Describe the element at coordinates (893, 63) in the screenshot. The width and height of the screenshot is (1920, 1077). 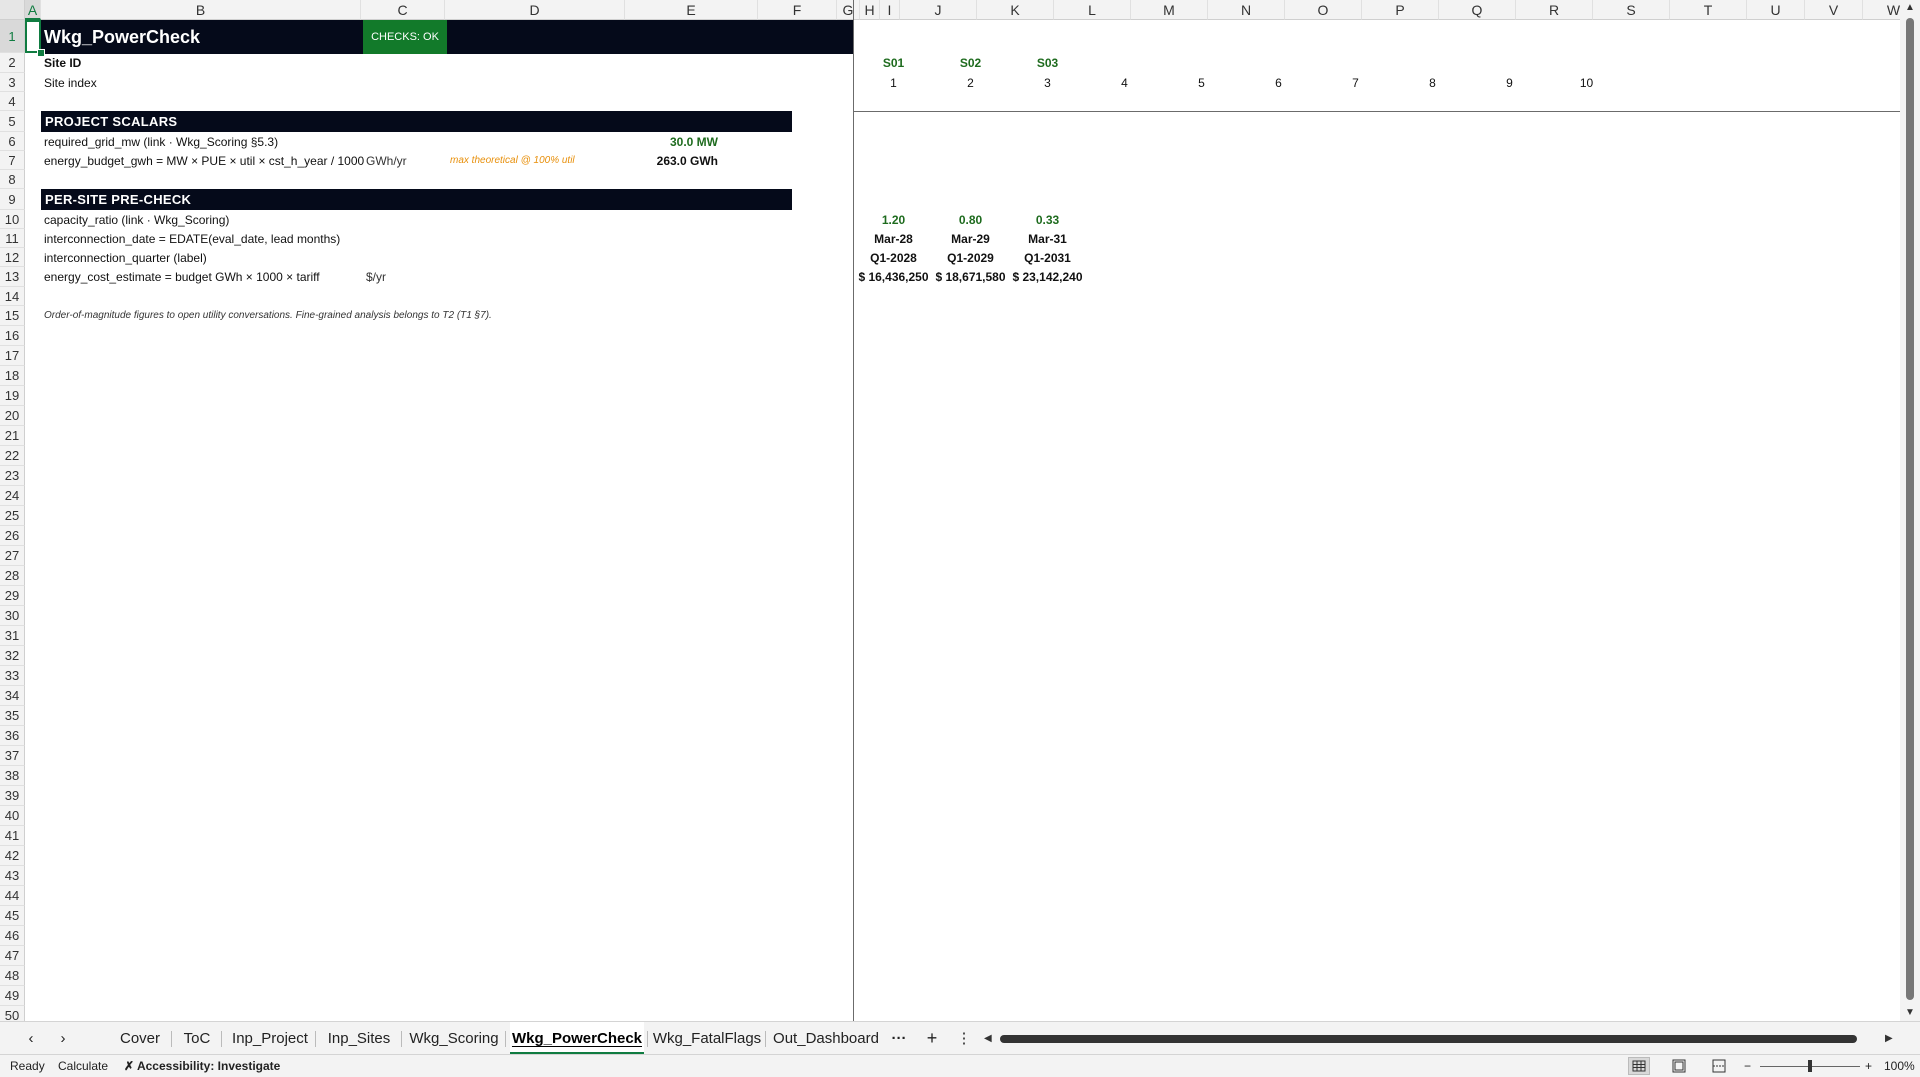
I see `site-id-cell: S01` at that location.